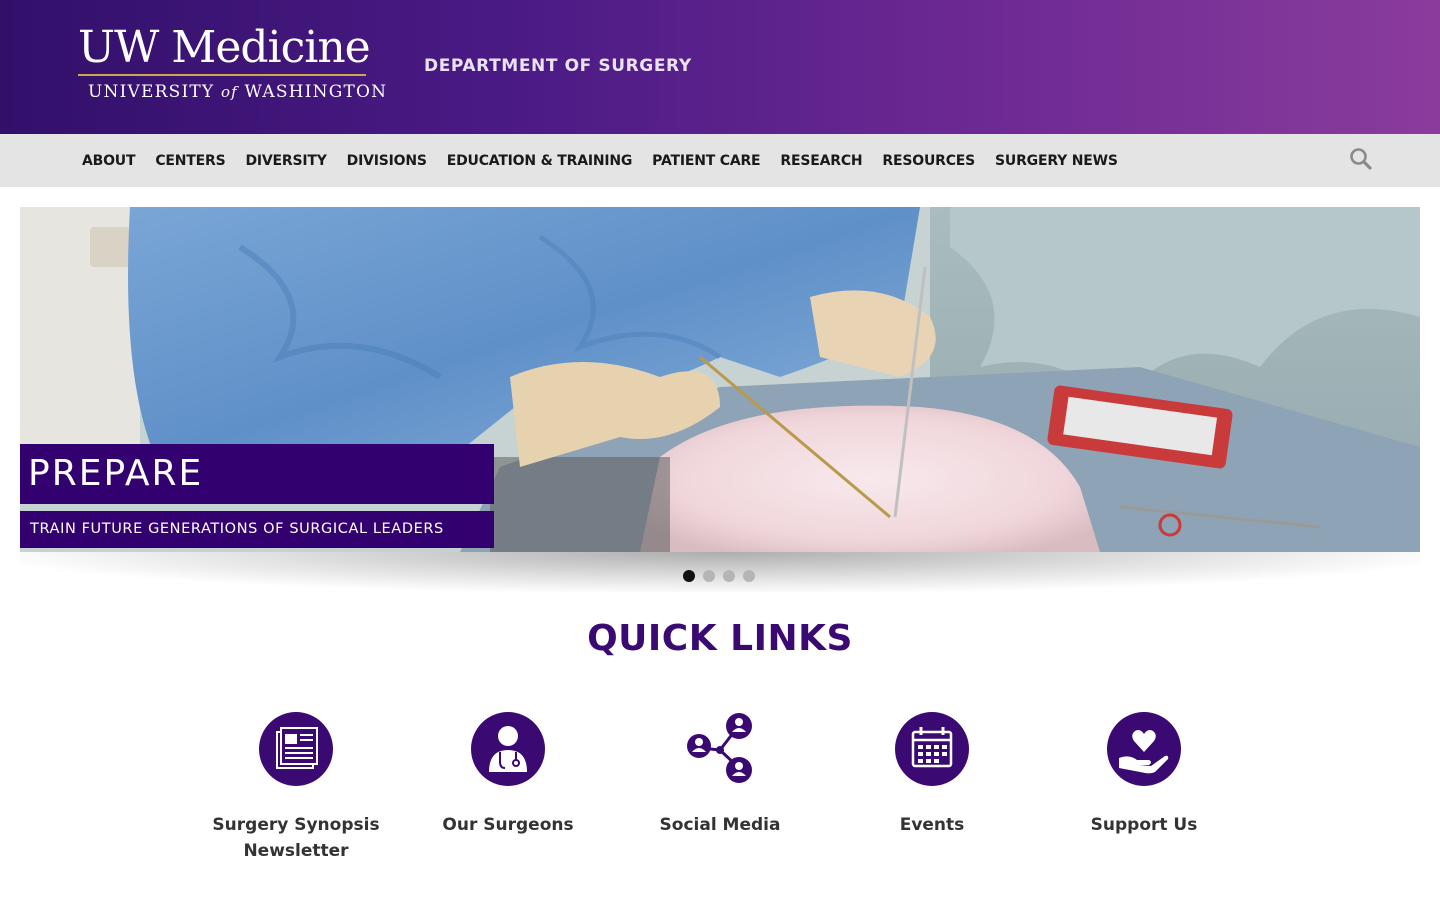 The height and width of the screenshot is (900, 1440). Describe the element at coordinates (928, 161) in the screenshot. I see `nav-item-resources: RESOURCES` at that location.